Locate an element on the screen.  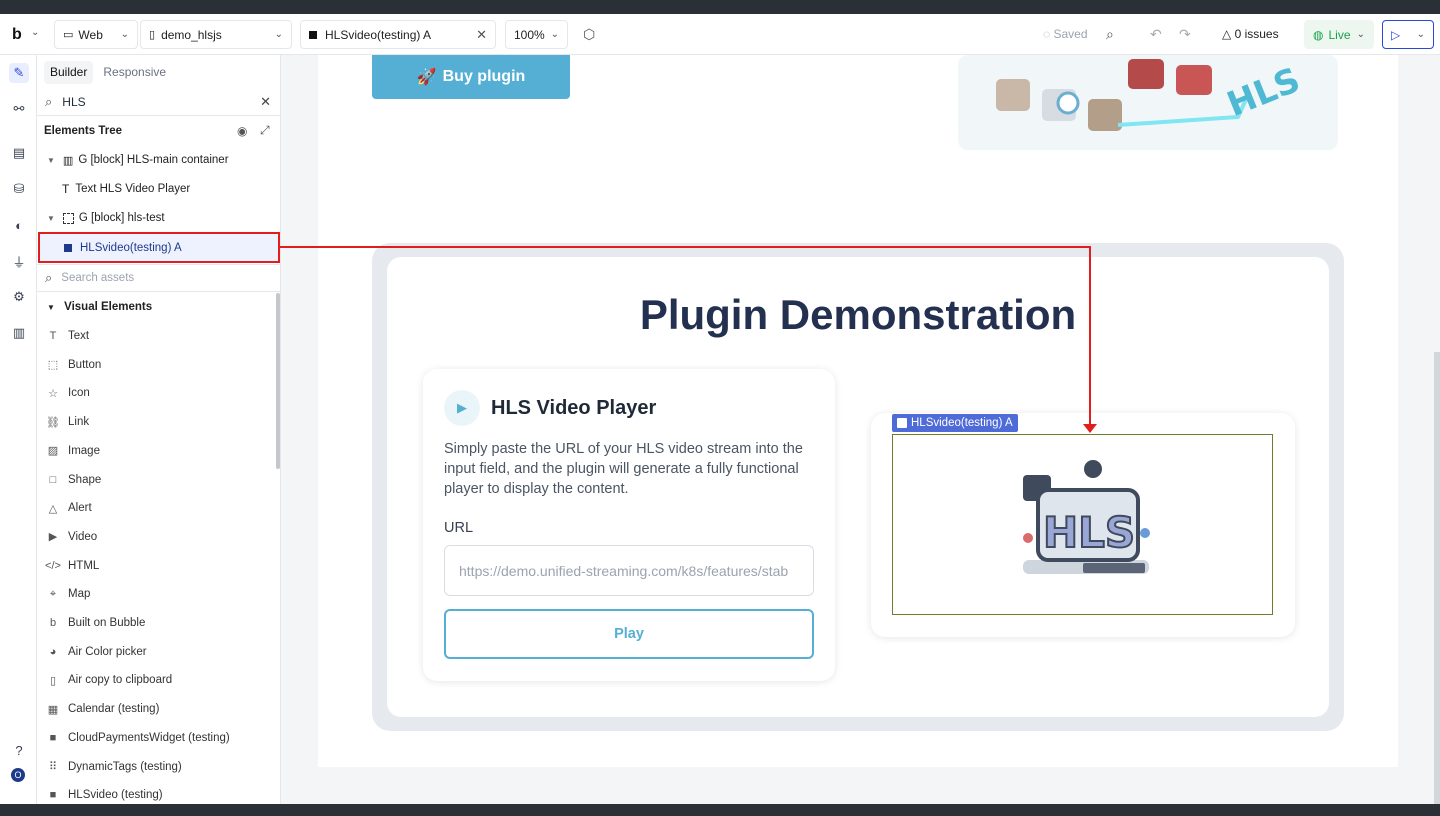
video-card: HLSvideo(testing) A HLS is located at coordinates (1083, 525).